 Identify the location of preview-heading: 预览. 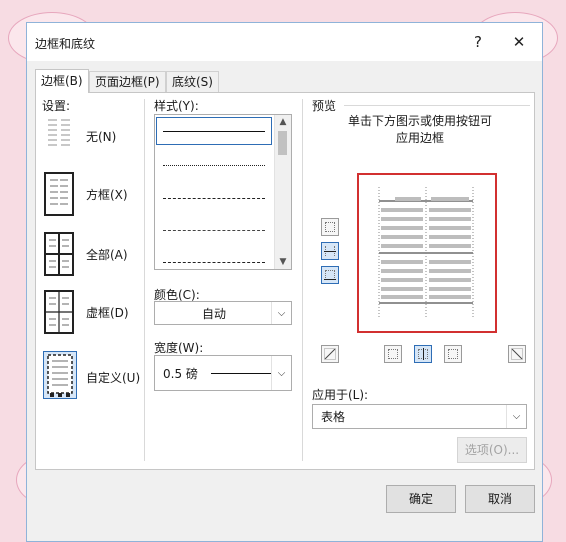
(324, 106).